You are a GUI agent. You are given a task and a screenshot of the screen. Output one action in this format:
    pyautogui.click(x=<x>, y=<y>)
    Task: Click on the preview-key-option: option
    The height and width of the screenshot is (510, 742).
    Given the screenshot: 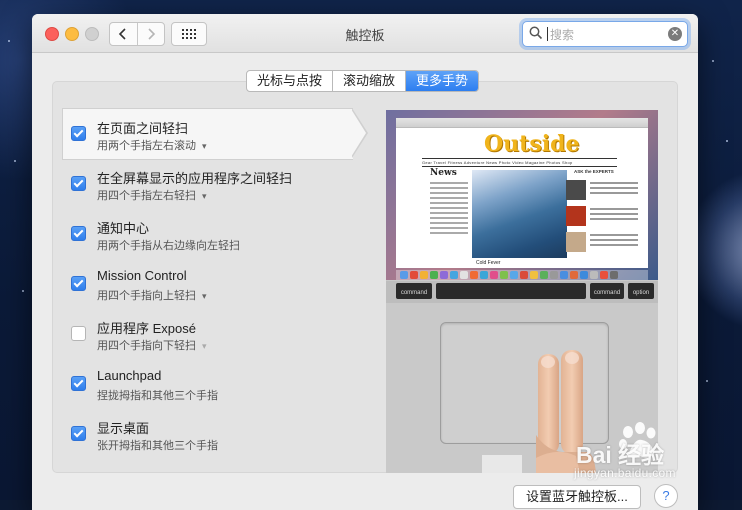 What is the action you would take?
    pyautogui.click(x=641, y=291)
    